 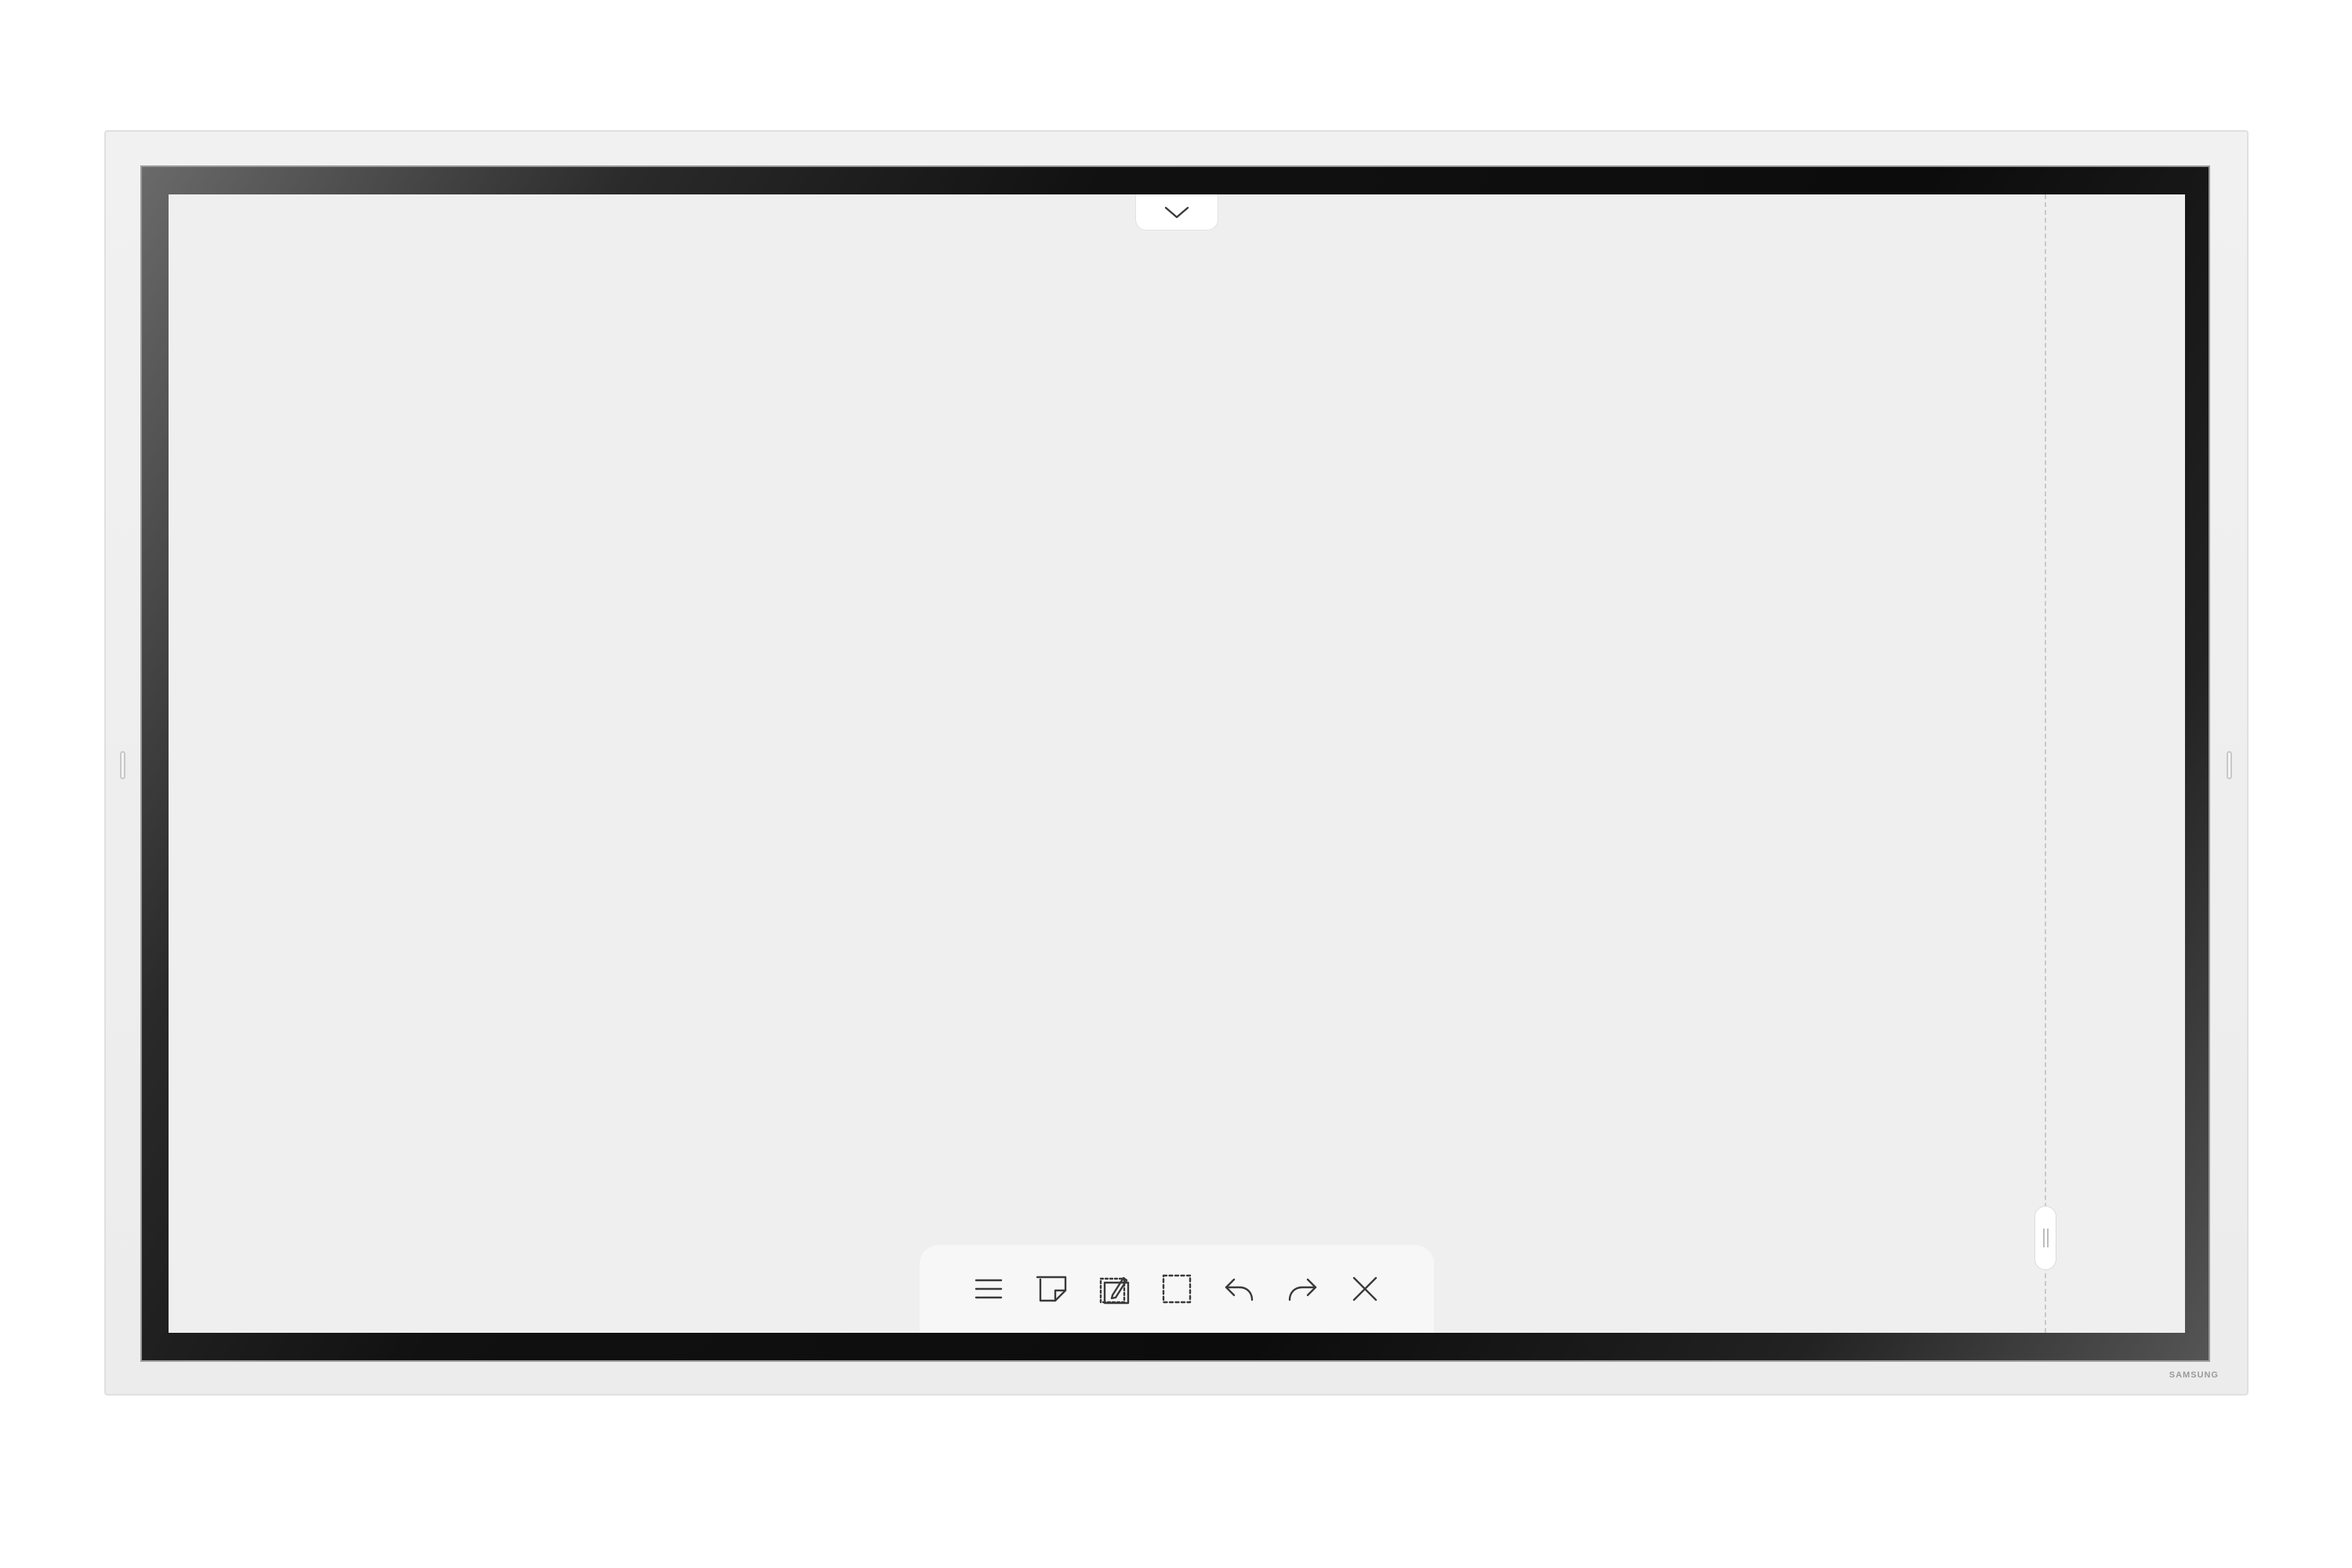 I want to click on top-pulldown-tab, so click(x=1176, y=212).